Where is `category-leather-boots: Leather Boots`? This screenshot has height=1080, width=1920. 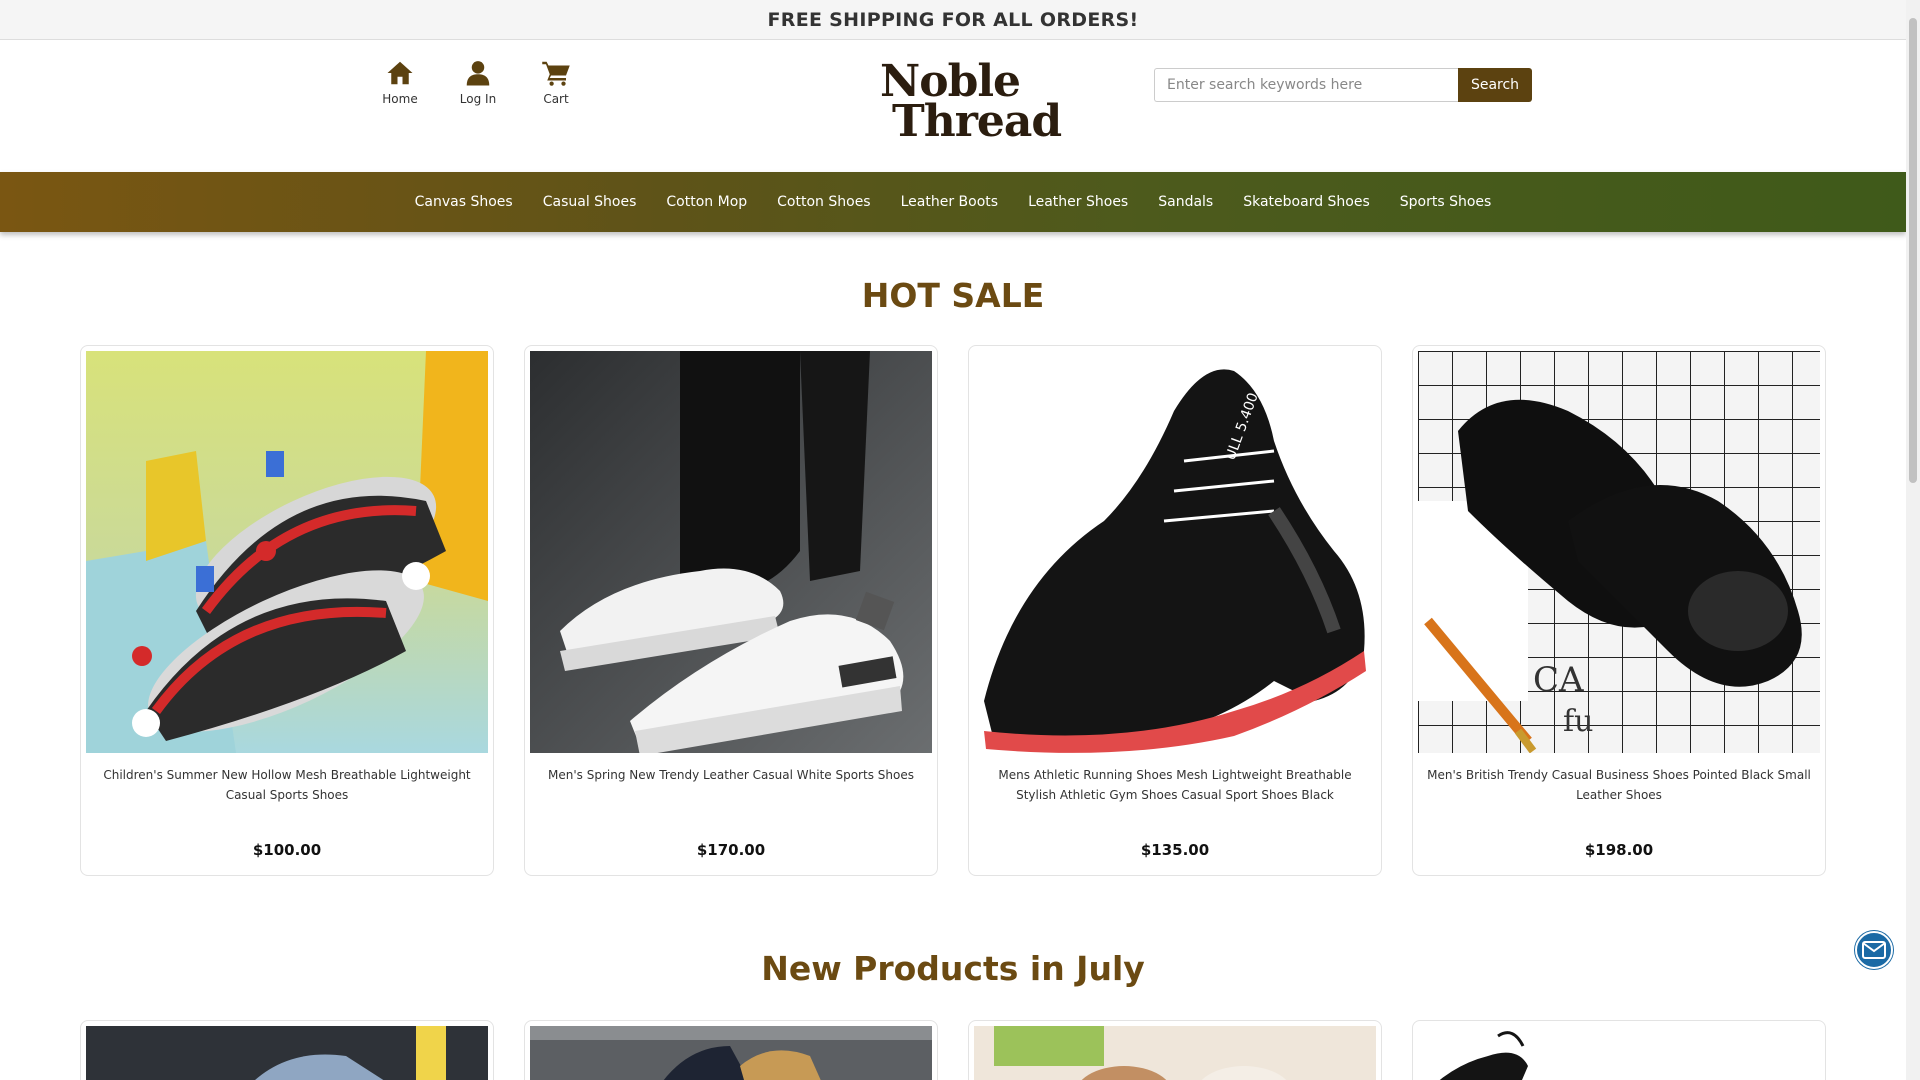
category-leather-boots: Leather Boots is located at coordinates (949, 202).